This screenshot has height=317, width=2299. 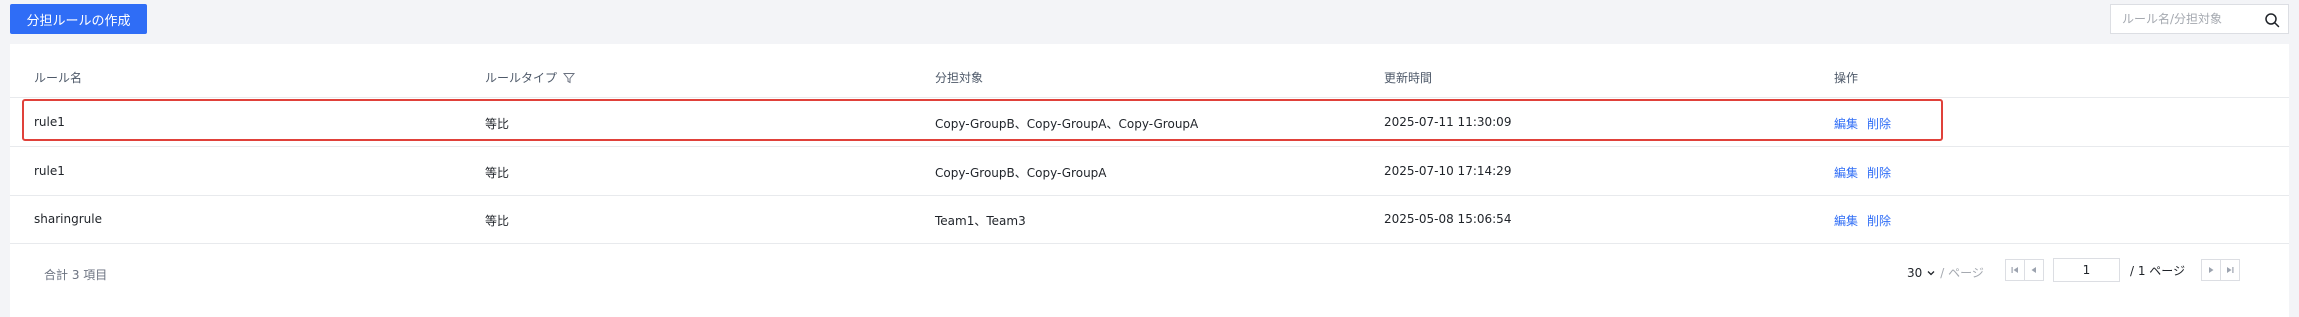 What do you see at coordinates (1067, 124) in the screenshot?
I see `cell-targets: Copy-GroupB、Copy-GroupA、Copy-GroupA` at bounding box center [1067, 124].